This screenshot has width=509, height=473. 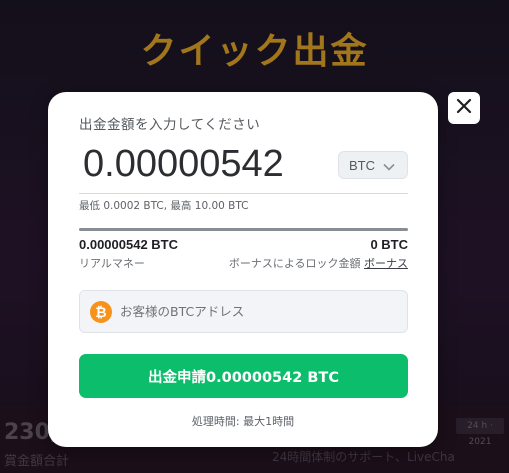 I want to click on withdraw-submit-button: 出金申請0.00000542 BTC, so click(x=243, y=376).